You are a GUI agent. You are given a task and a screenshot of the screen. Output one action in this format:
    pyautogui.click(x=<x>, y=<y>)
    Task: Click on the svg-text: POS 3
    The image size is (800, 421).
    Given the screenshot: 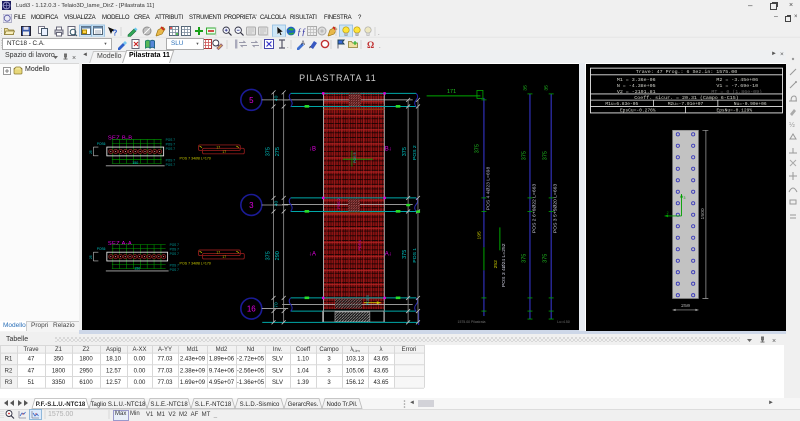 What is the action you would take?
    pyautogui.click(x=355, y=157)
    